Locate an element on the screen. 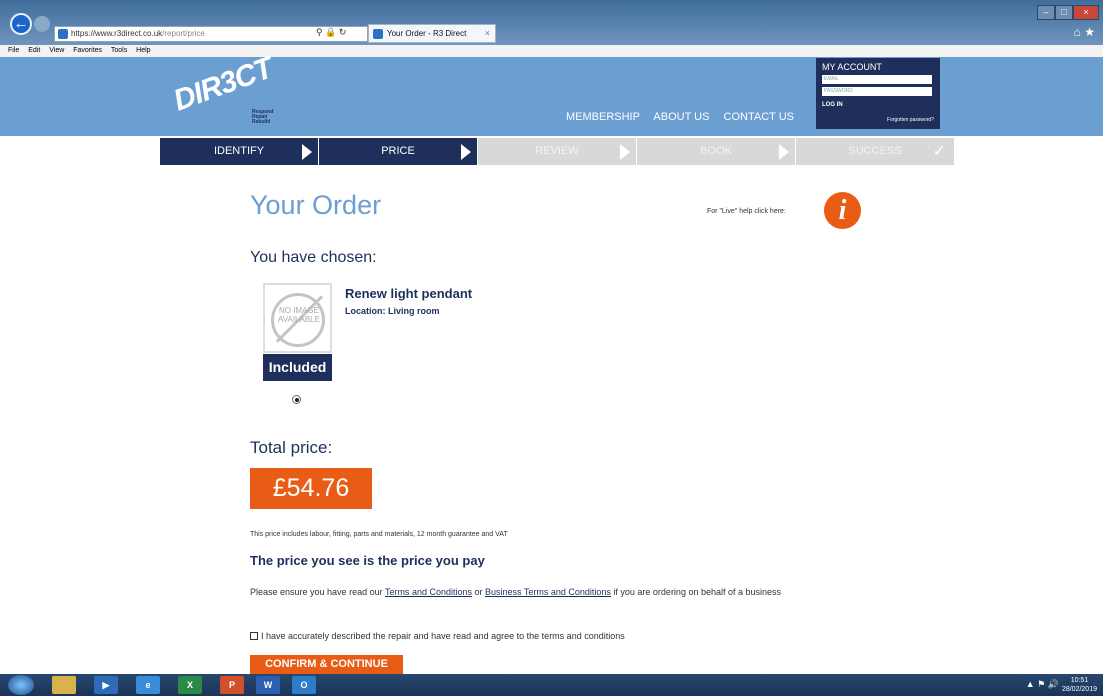 The image size is (1103, 696). menu-bar: File Edit View Favorites Tools Help is located at coordinates (551, 51).